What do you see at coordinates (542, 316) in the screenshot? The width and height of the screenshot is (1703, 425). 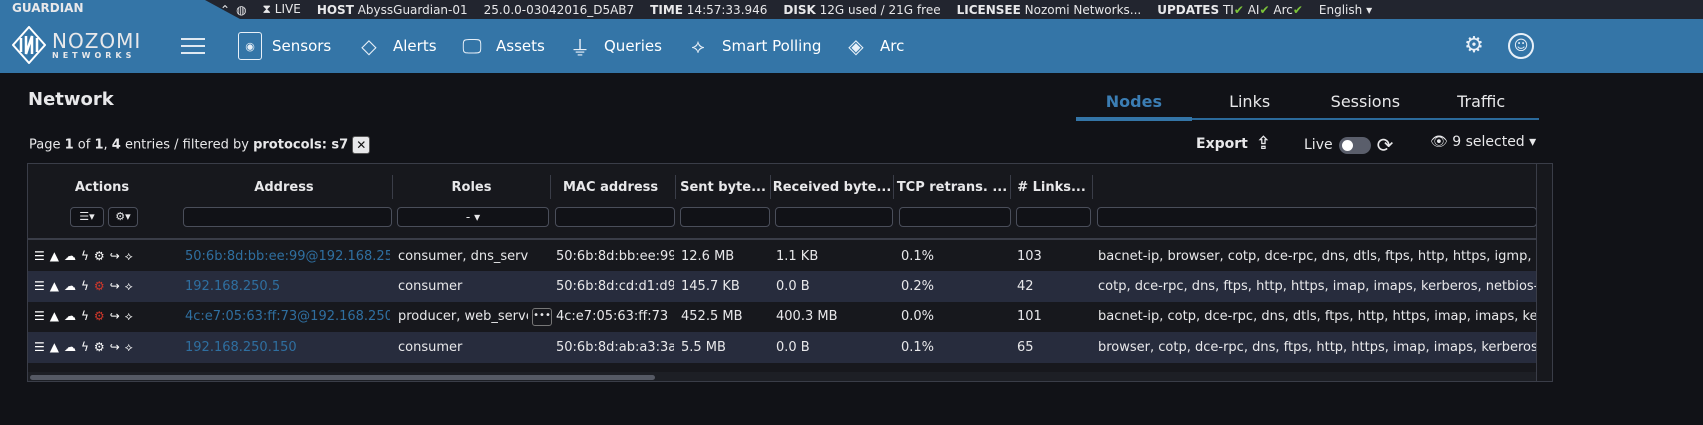 I see `more-roles-button: •••` at bounding box center [542, 316].